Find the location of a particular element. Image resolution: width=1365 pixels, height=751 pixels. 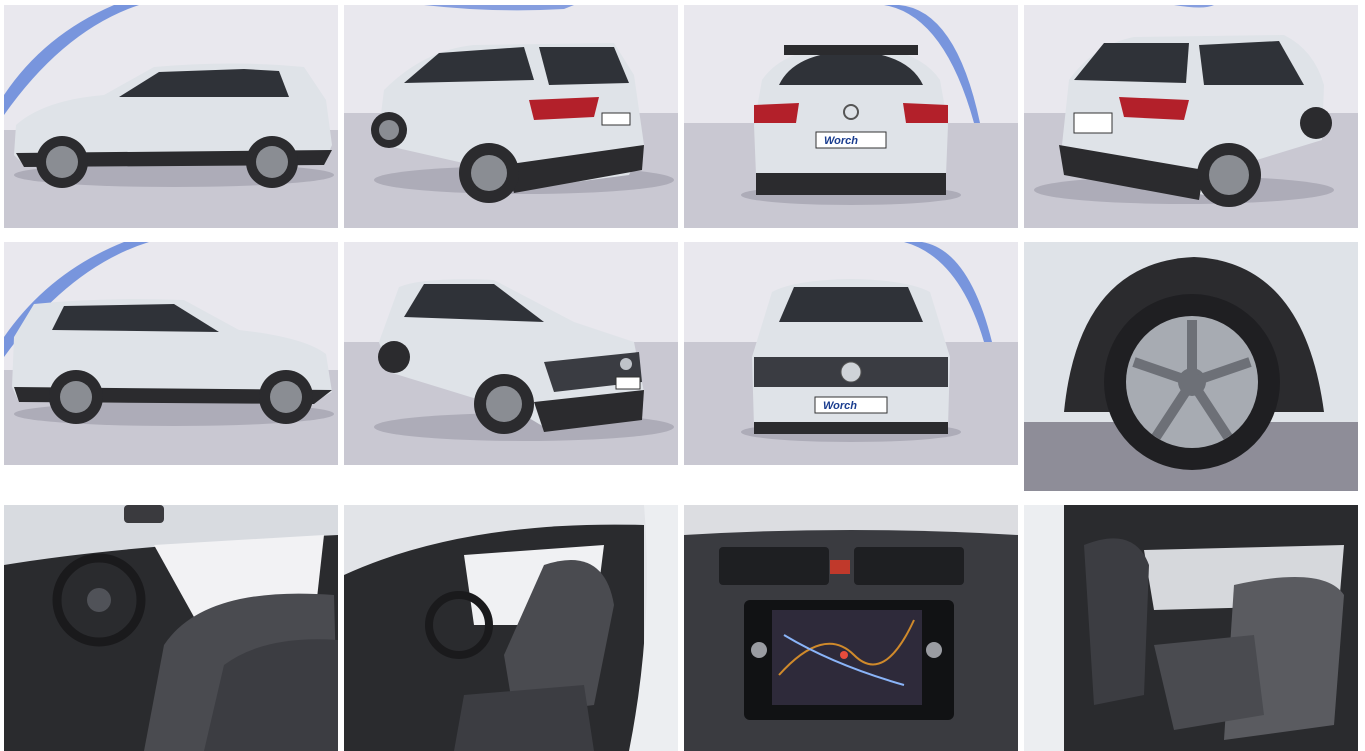

photo-rear-three-quarter-left is located at coordinates (511, 116).